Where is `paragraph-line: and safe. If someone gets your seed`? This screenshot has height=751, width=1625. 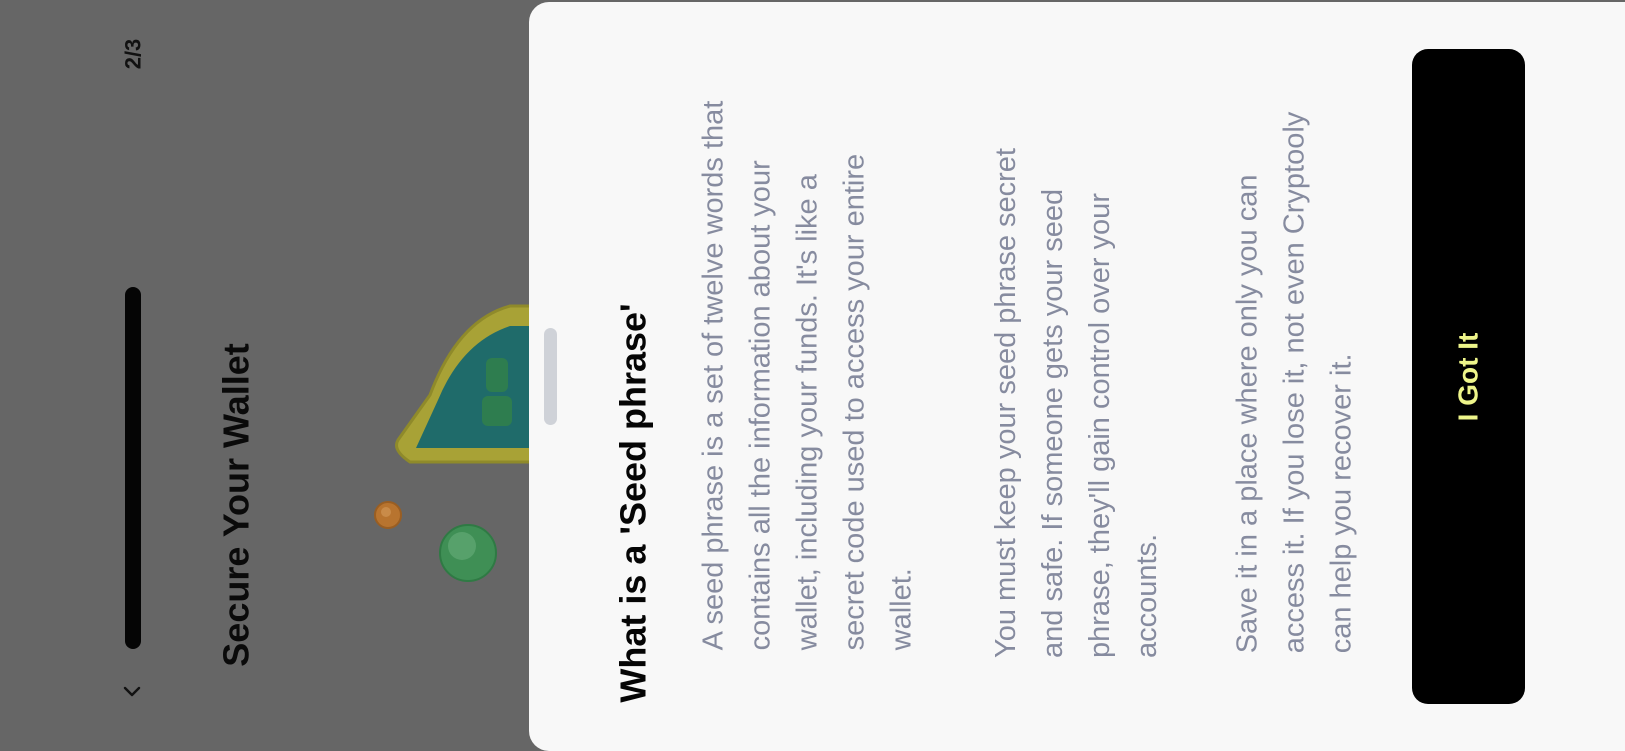
paragraph-line: and safe. If someone gets your seed is located at coordinates (1052, 423).